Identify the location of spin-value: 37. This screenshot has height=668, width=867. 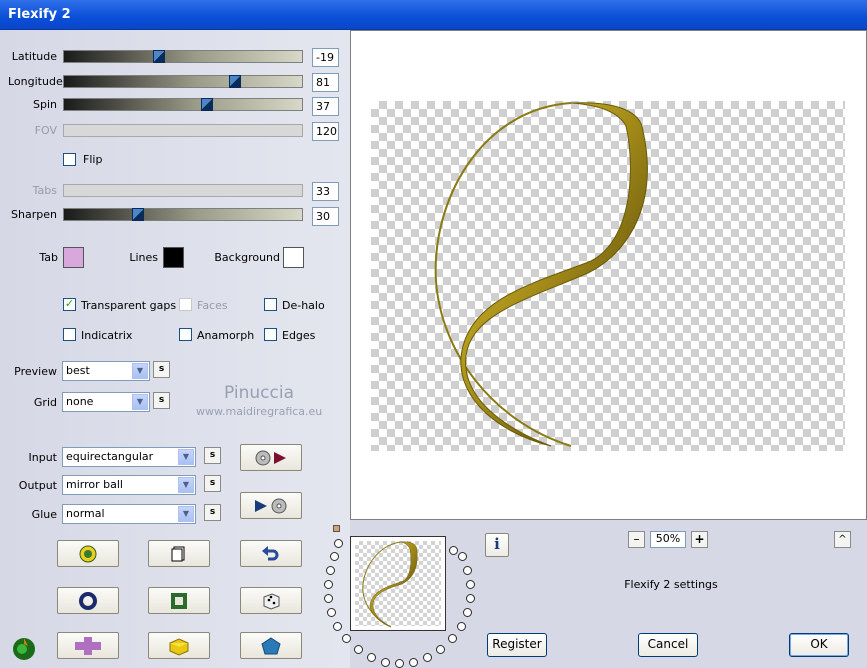
(325, 106).